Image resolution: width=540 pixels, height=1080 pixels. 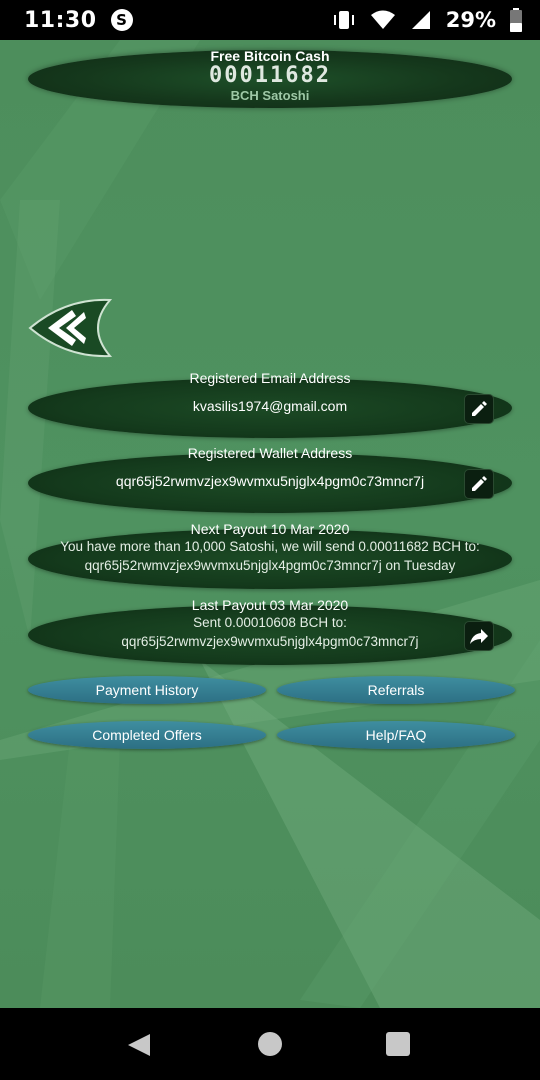 What do you see at coordinates (270, 622) in the screenshot?
I see `last-payout-line-1: Sent 0.00010608 BCH to:` at bounding box center [270, 622].